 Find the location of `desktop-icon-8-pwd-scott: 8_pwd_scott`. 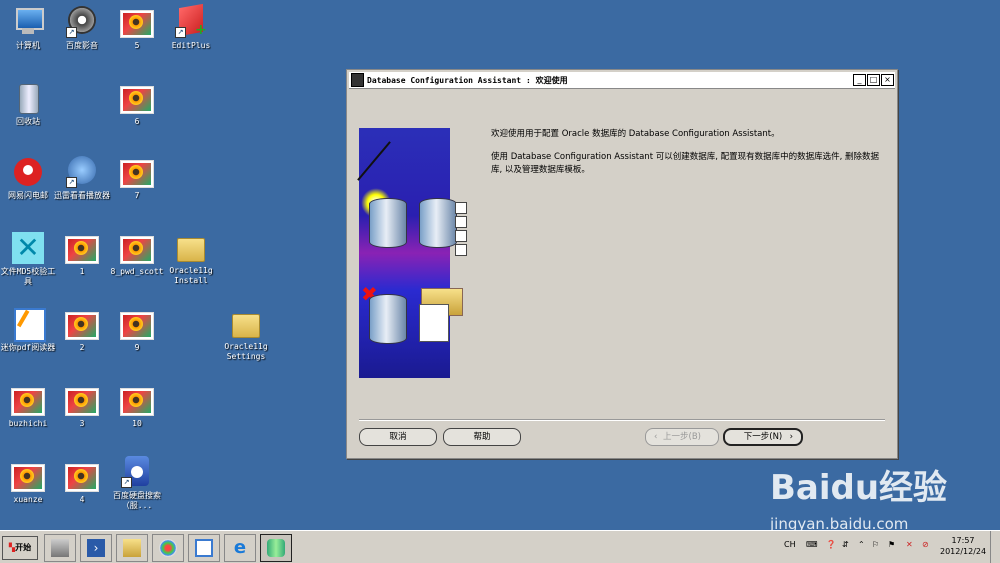

desktop-icon-8-pwd-scott: 8_pwd_scott is located at coordinates (137, 254).